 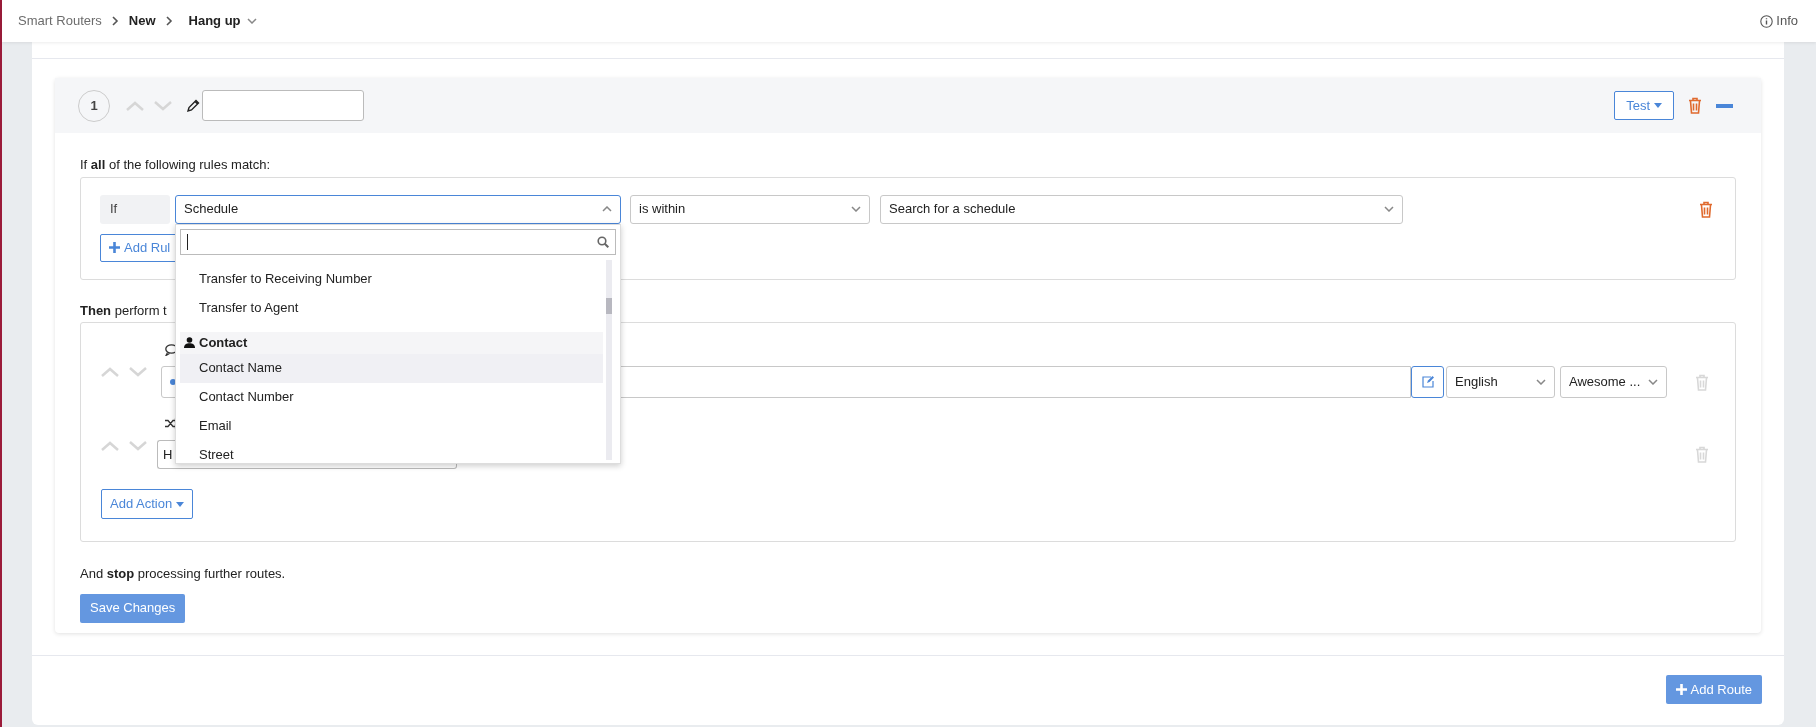 What do you see at coordinates (193, 105) in the screenshot?
I see `pencil-icon` at bounding box center [193, 105].